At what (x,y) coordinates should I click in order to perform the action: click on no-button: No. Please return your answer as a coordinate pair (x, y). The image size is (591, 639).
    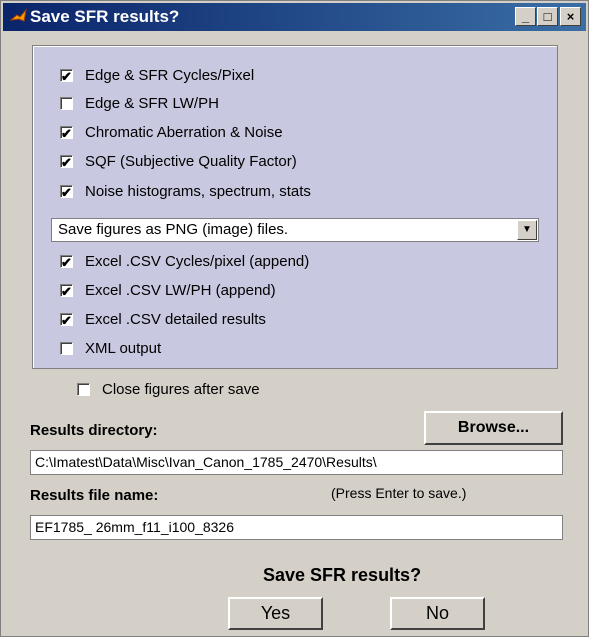
    Looking at the image, I should click on (437, 613).